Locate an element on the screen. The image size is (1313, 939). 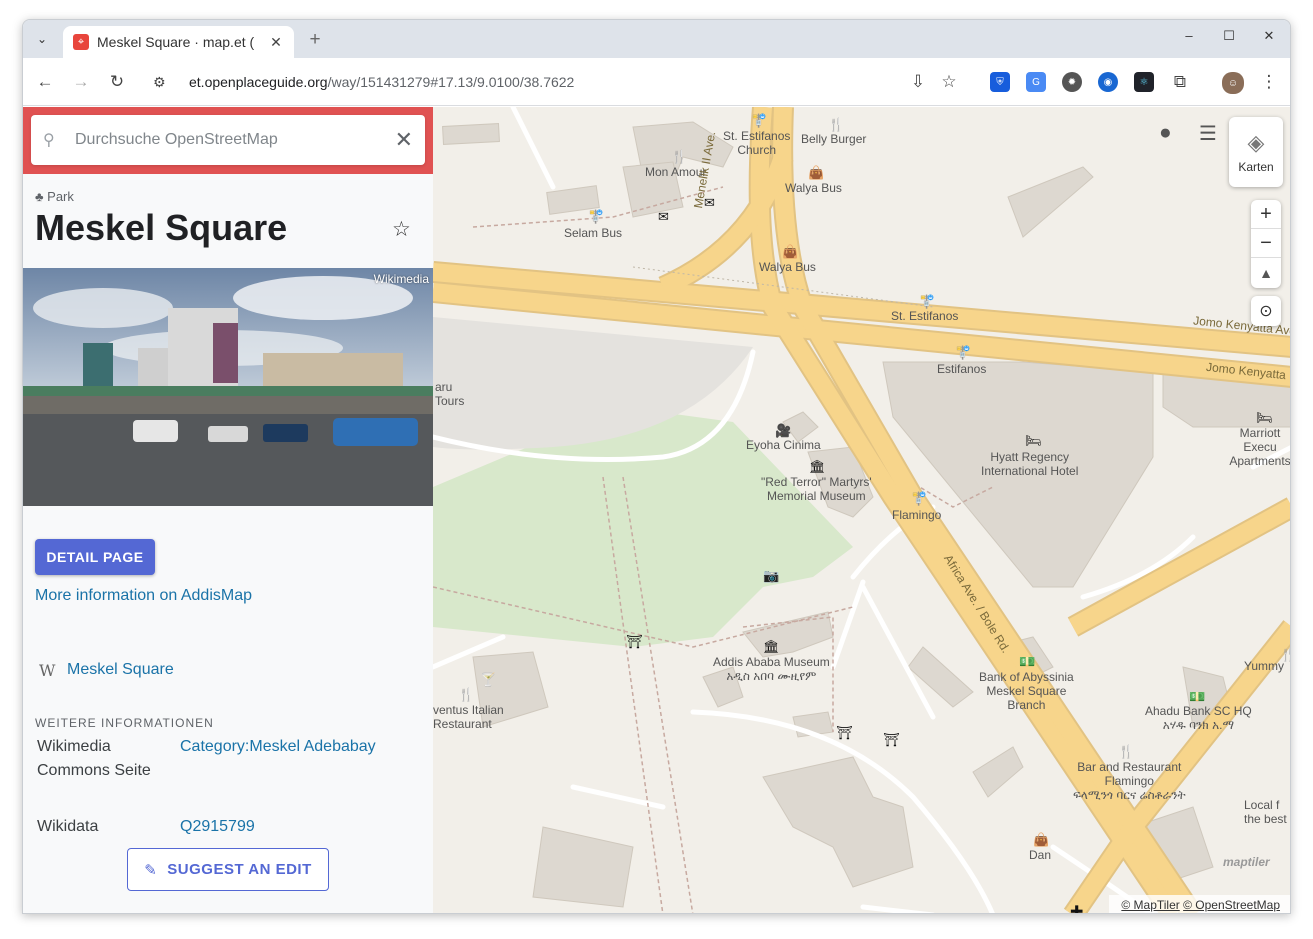
label-estifanos: Estifanos is located at coordinates (961, 369).